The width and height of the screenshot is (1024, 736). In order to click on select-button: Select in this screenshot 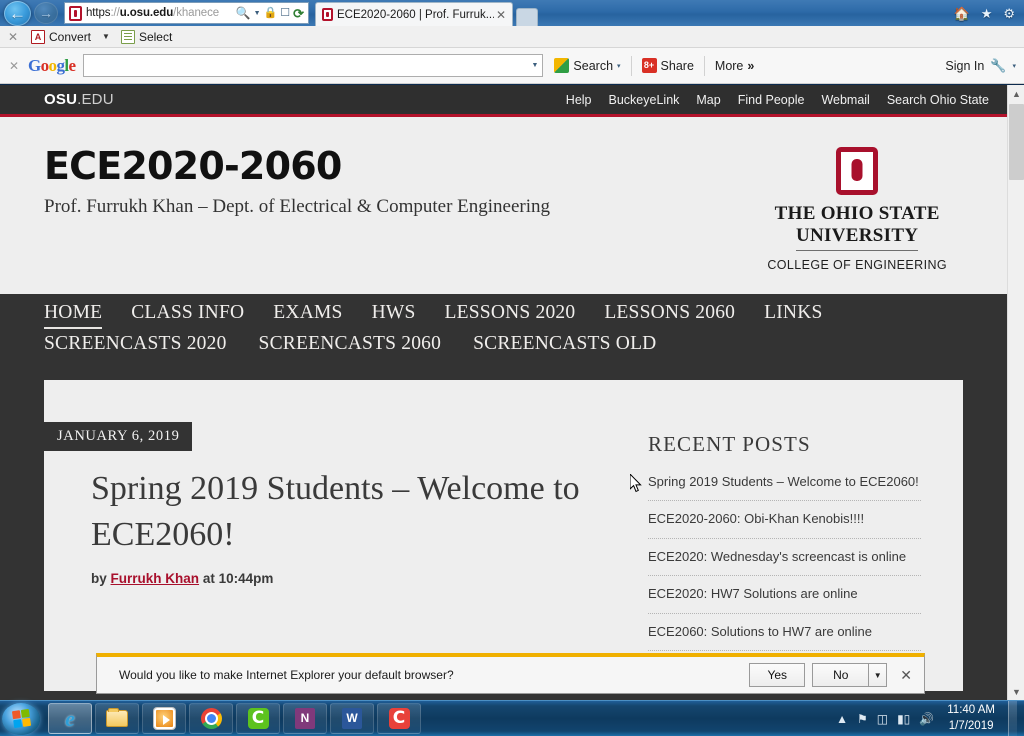, I will do `click(146, 36)`.